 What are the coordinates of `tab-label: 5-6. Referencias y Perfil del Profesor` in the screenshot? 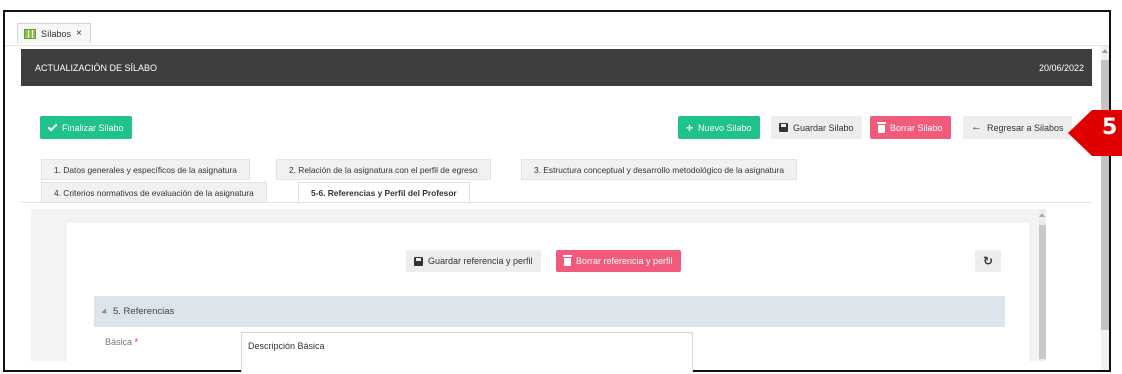 It's located at (384, 193).